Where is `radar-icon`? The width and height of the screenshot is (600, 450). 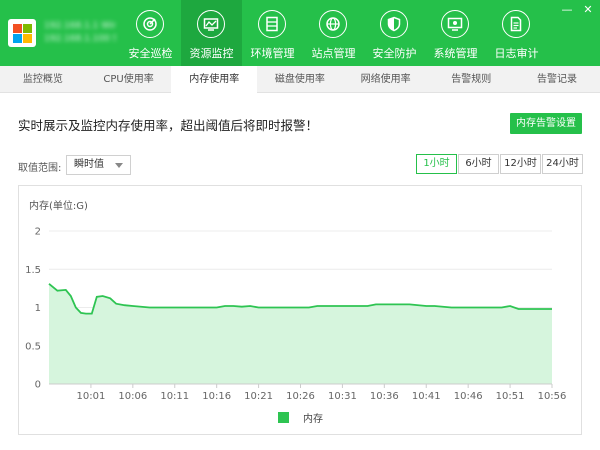
radar-icon is located at coordinates (150, 24).